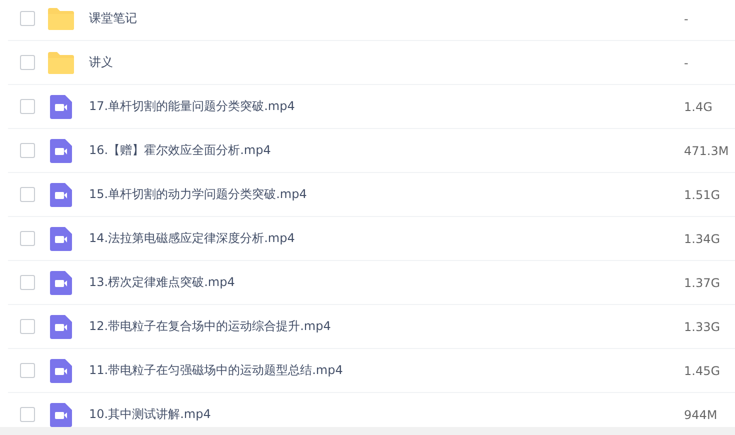 The image size is (735, 435). I want to click on file-size: 1.51G, so click(702, 195).